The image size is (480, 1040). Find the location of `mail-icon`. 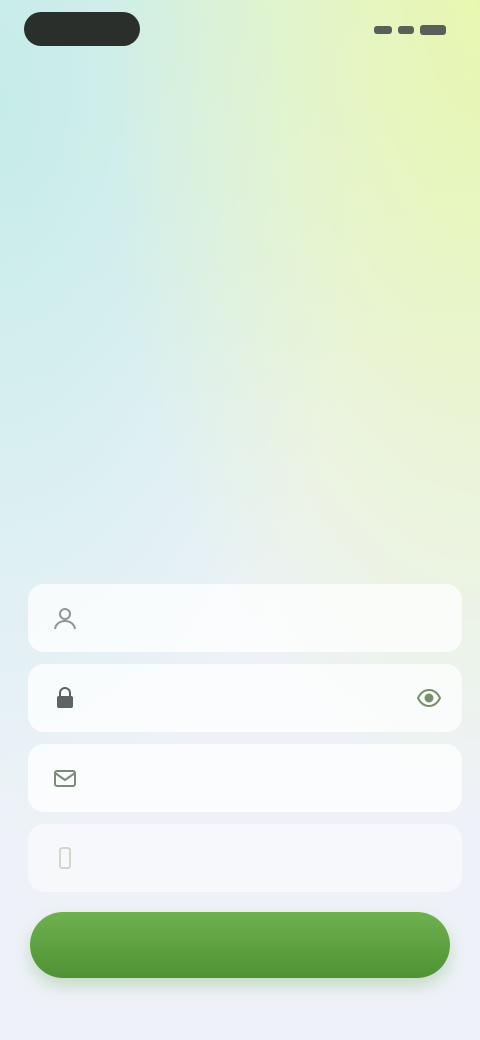

mail-icon is located at coordinates (65, 778).